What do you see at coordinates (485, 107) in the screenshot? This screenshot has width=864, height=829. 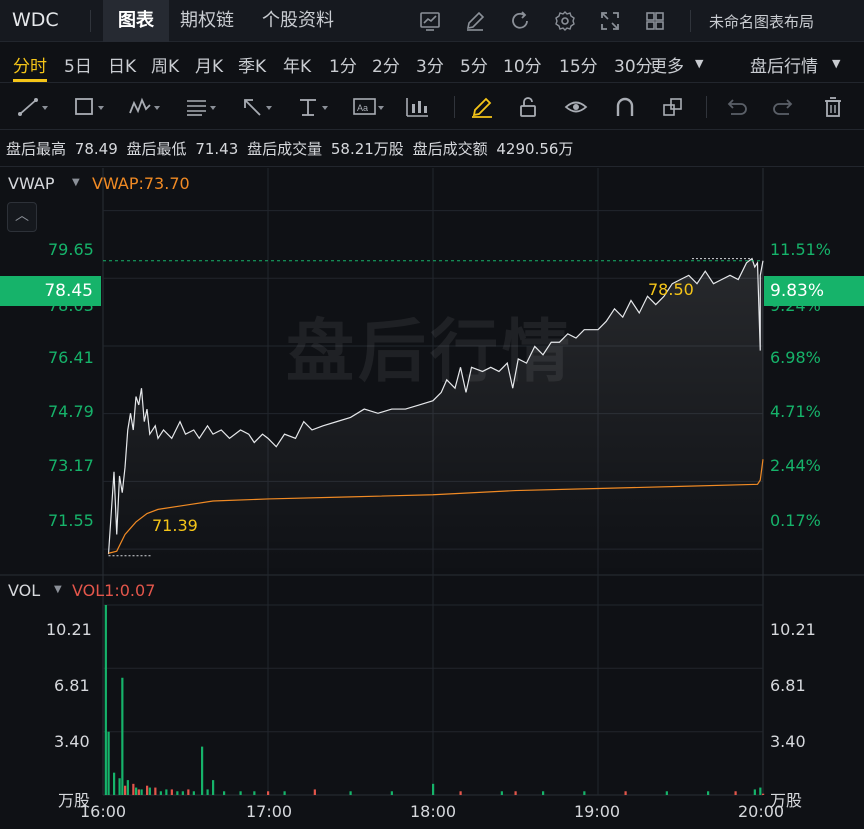 I see `pen-icon` at bounding box center [485, 107].